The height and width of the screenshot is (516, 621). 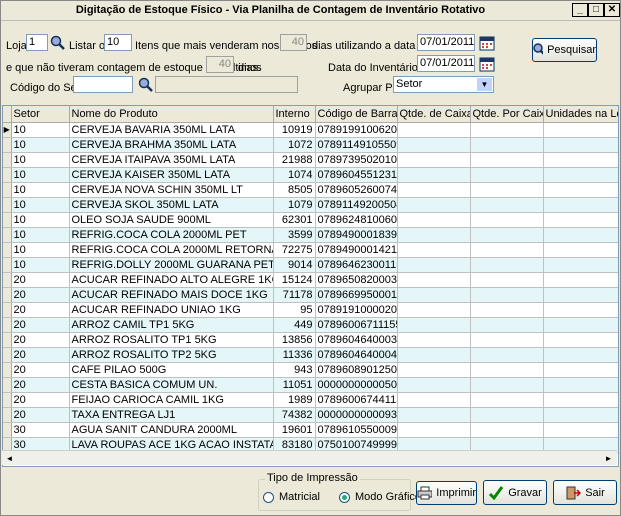 I want to click on cell-codigo-barras: 07896089012507, so click(x=356, y=370).